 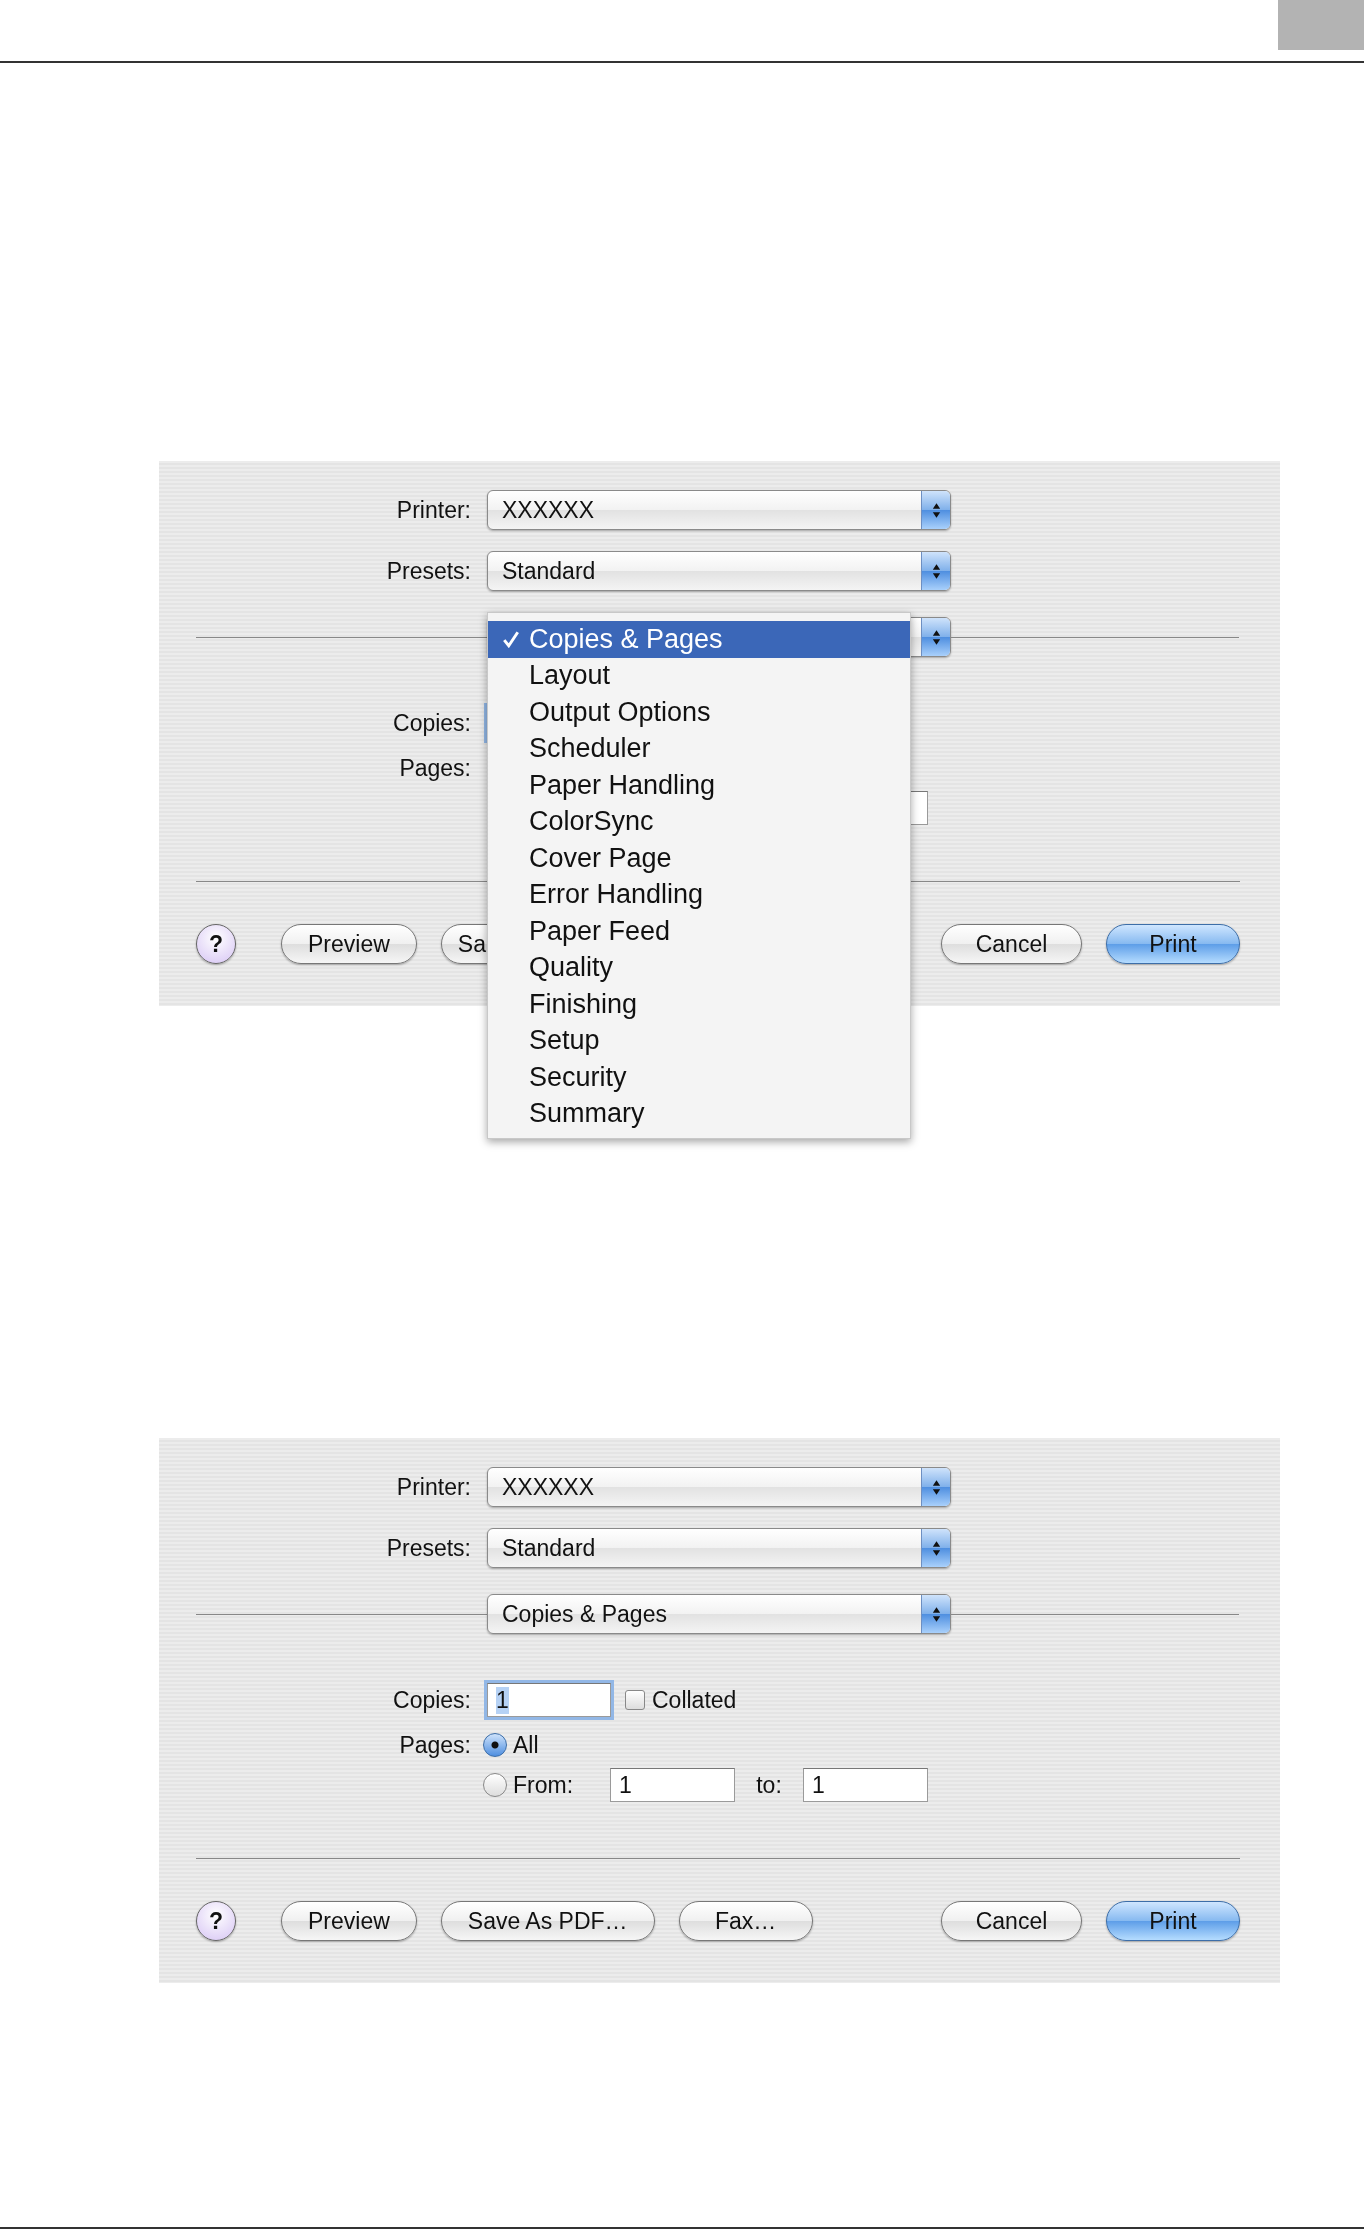 I want to click on radio-label: From:, so click(x=544, y=1785).